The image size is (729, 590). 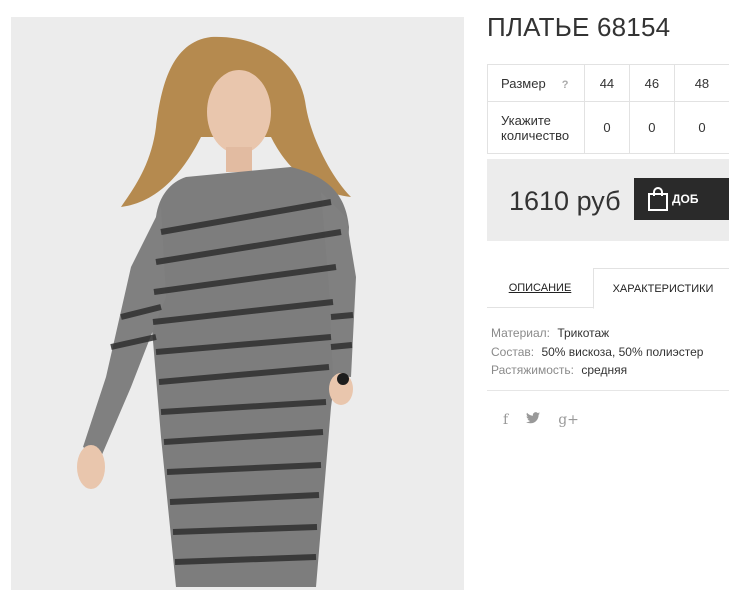 What do you see at coordinates (583, 333) in the screenshot?
I see `spec-value: Трикотаж` at bounding box center [583, 333].